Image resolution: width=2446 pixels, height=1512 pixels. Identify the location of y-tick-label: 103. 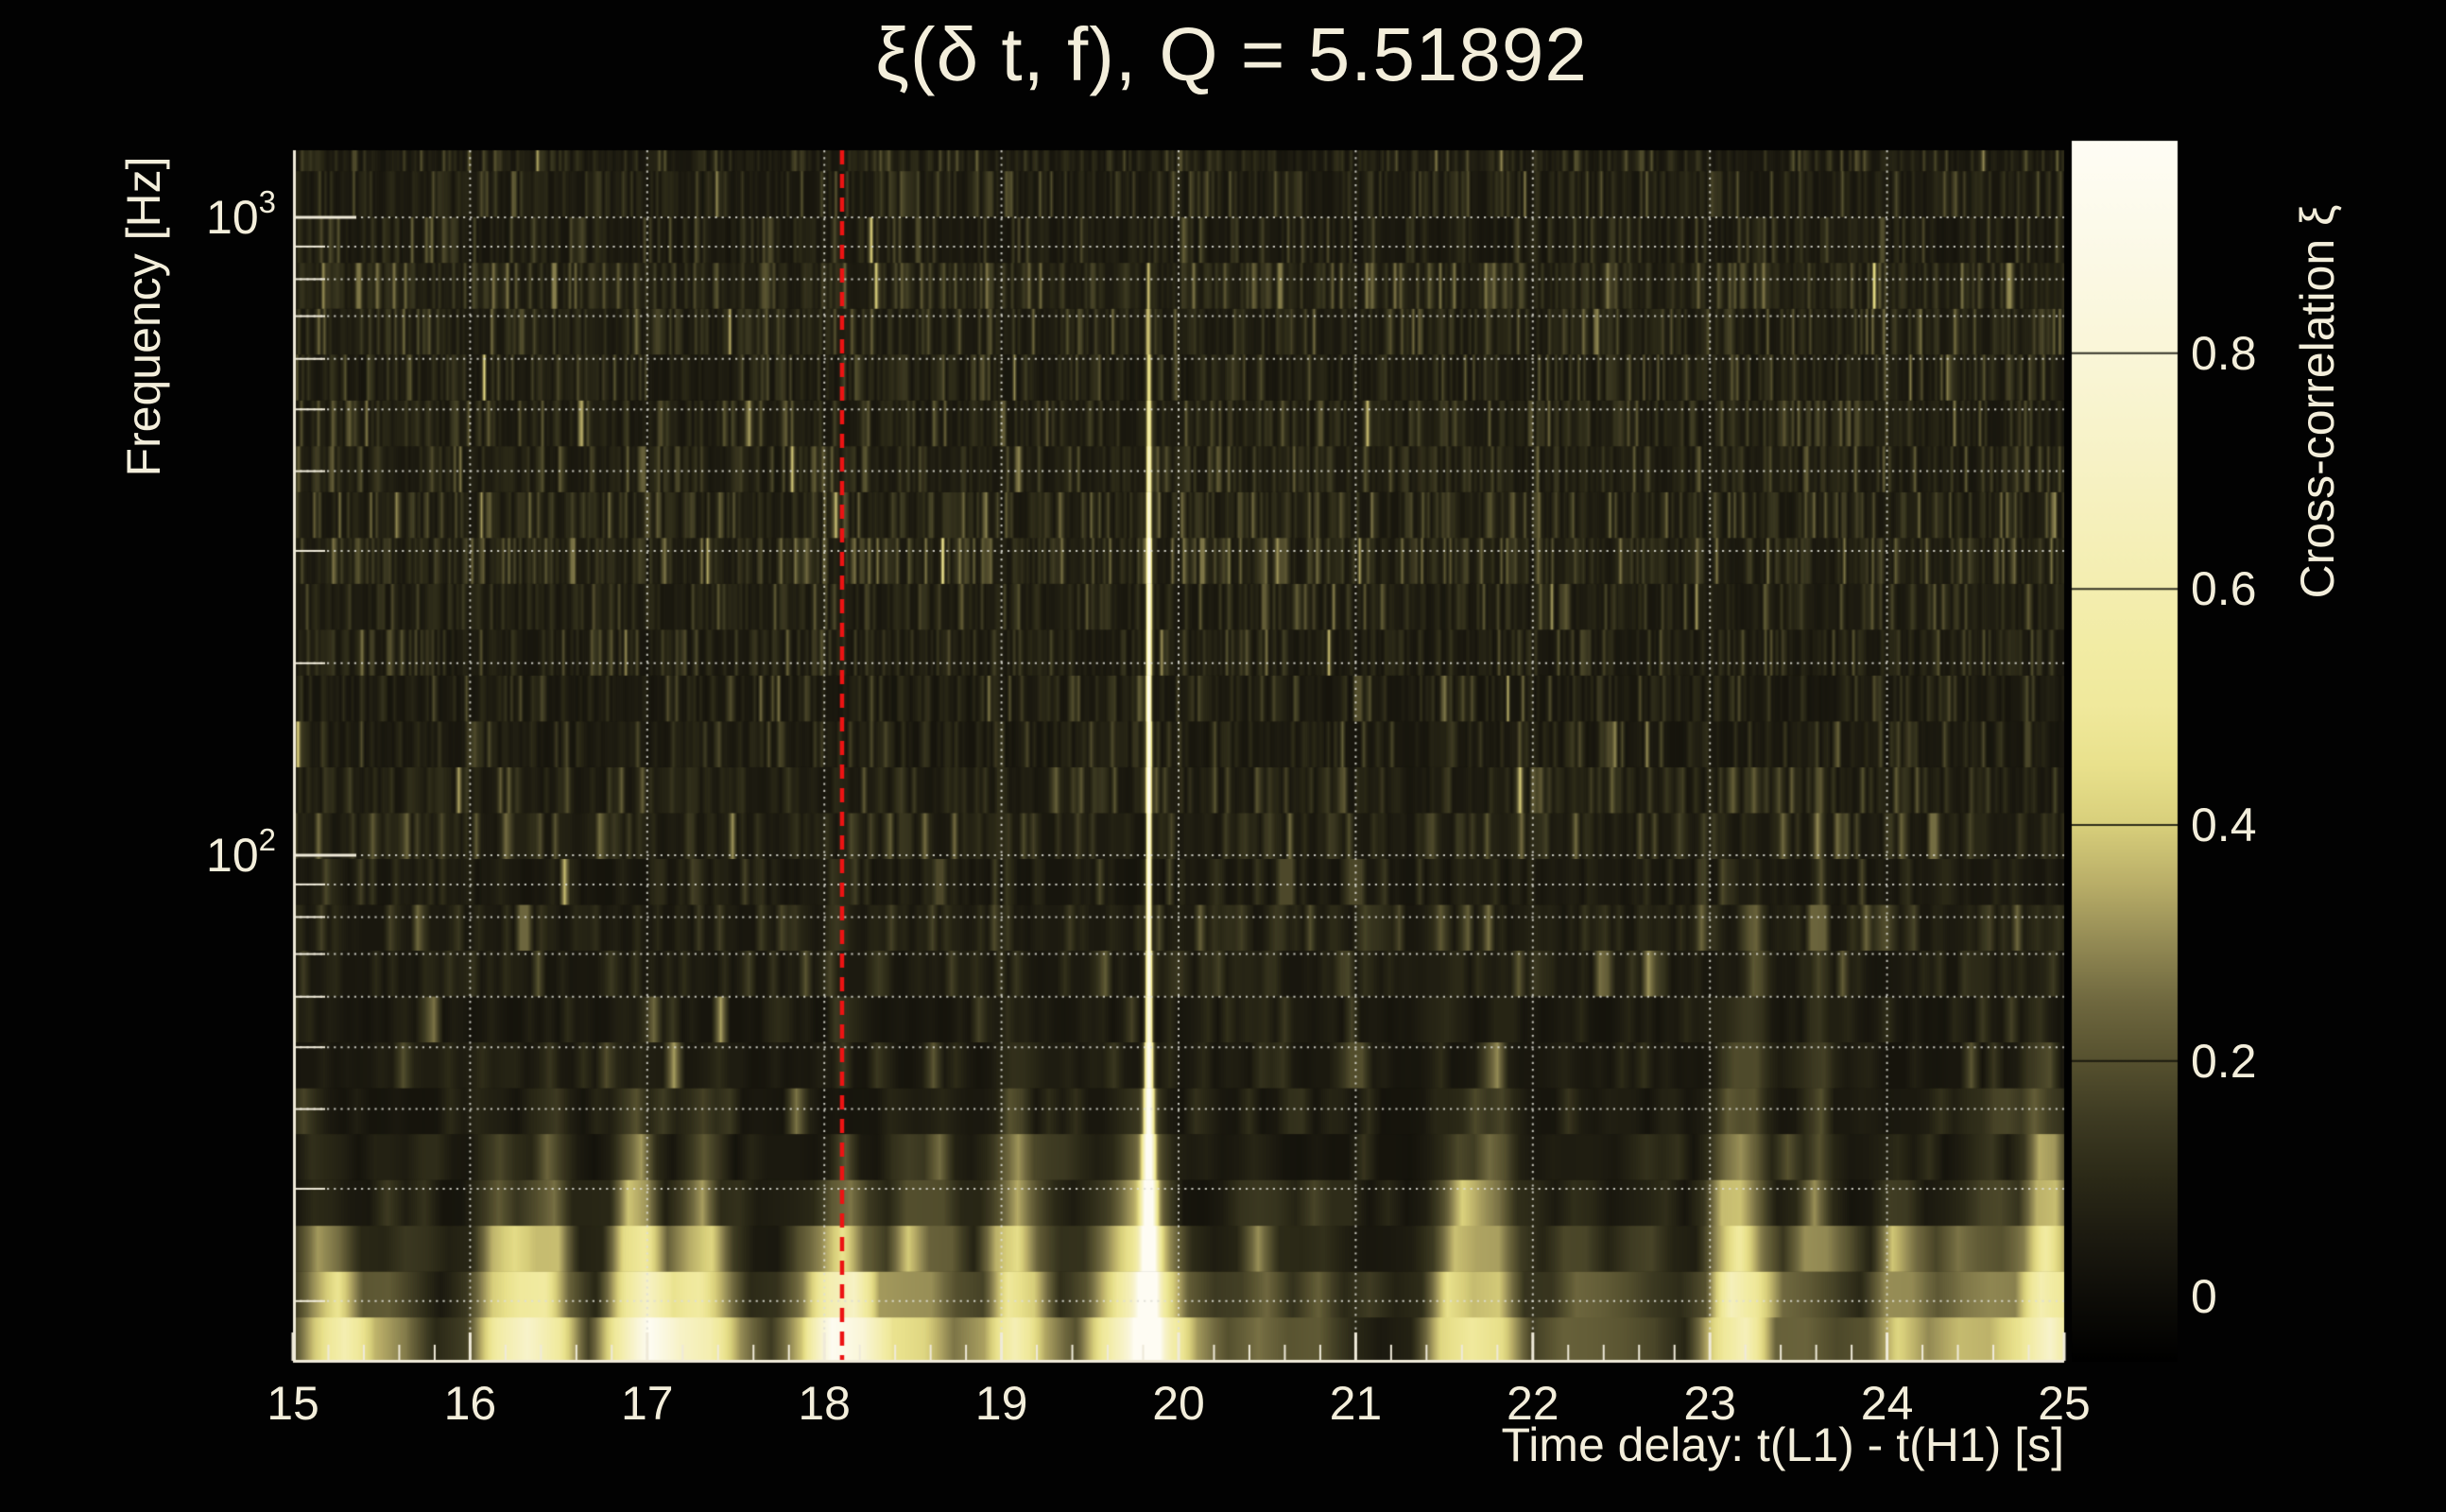
(241, 214).